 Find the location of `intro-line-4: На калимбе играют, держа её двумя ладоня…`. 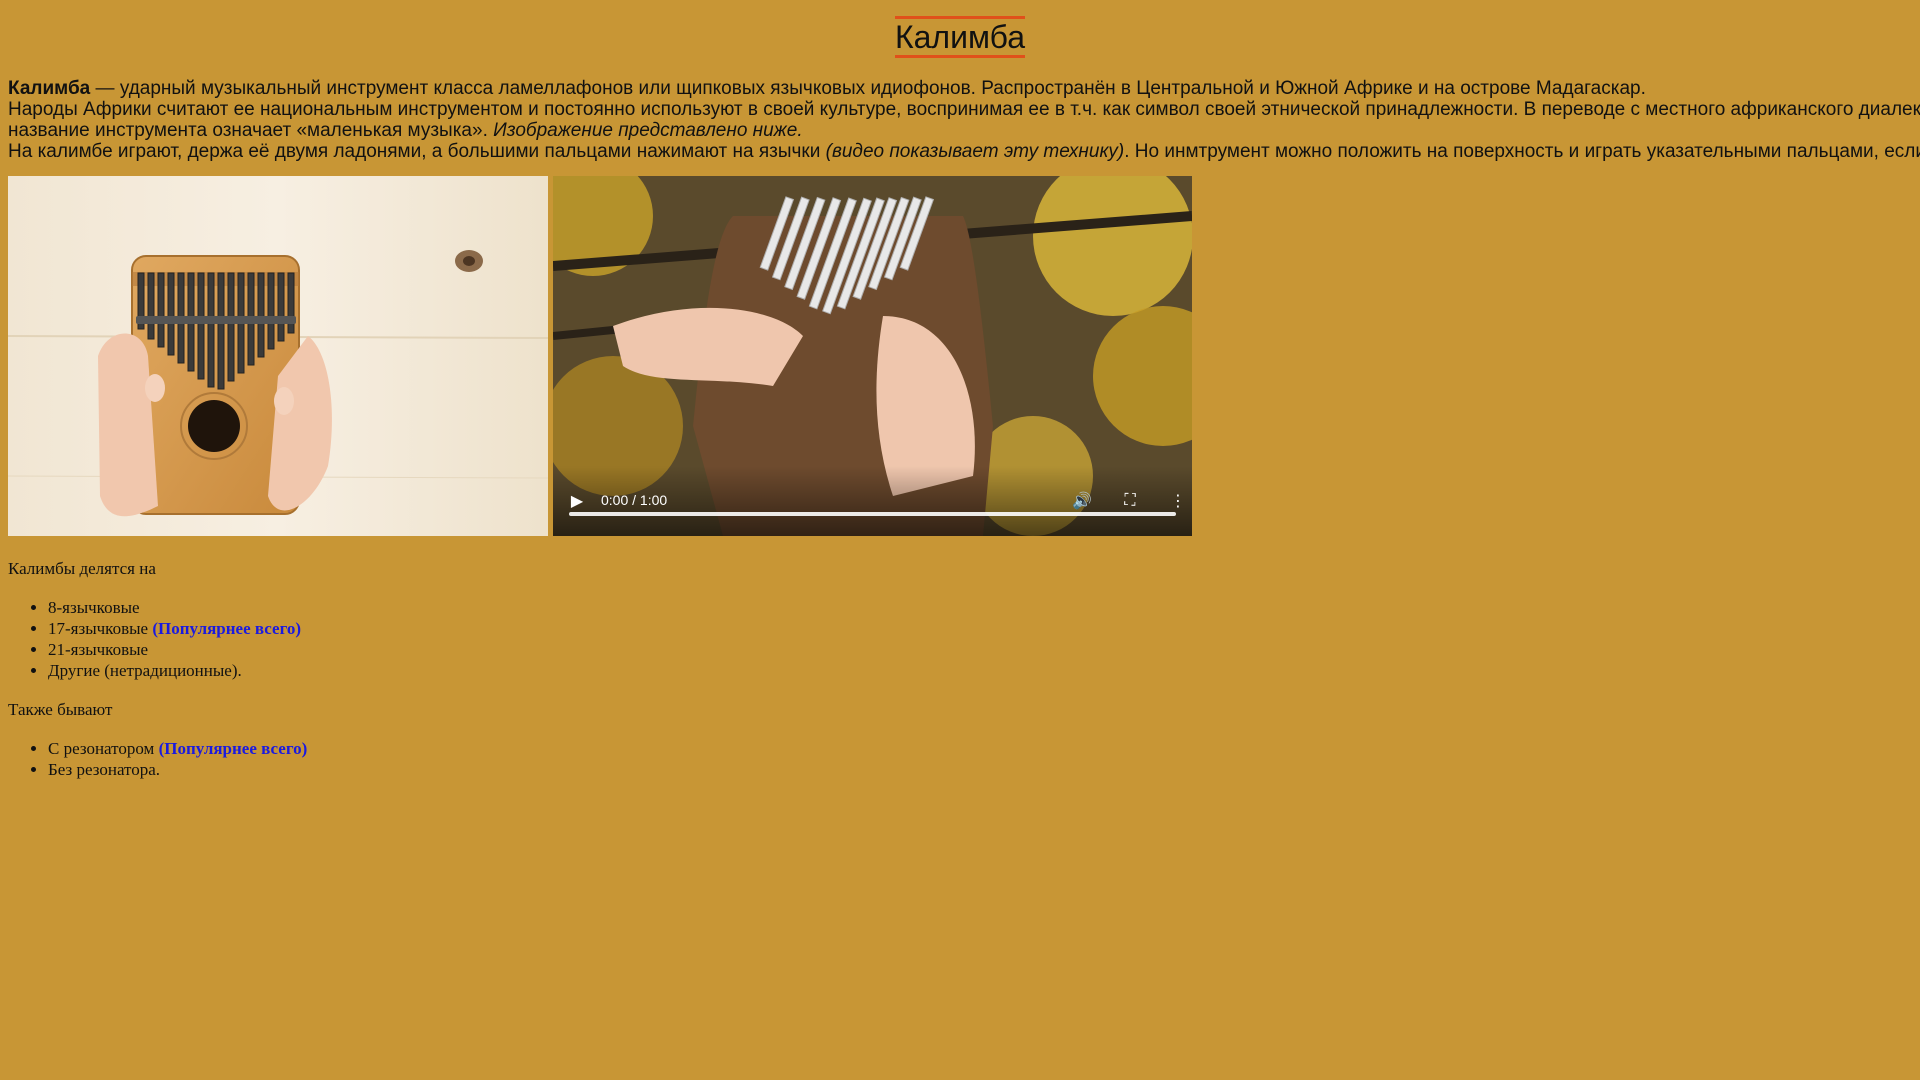

intro-line-4: На калимбе играют, держа её двумя ладоня… is located at coordinates (964, 151).